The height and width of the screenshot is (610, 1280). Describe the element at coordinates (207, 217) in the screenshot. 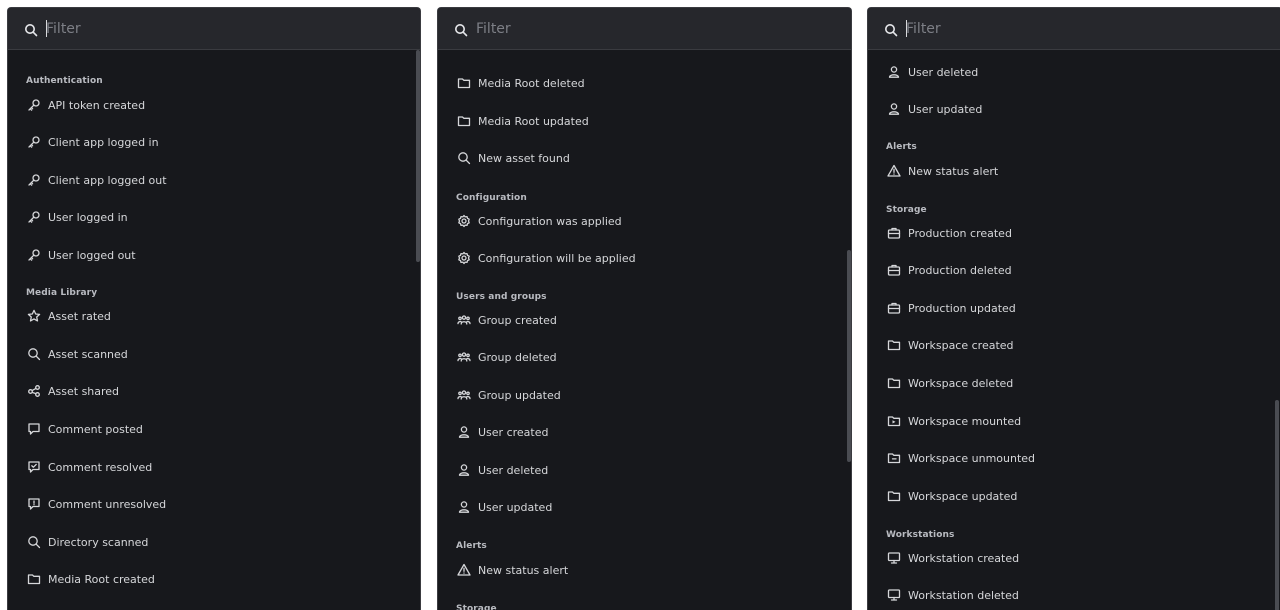

I see `event-list-item: User logged in` at that location.